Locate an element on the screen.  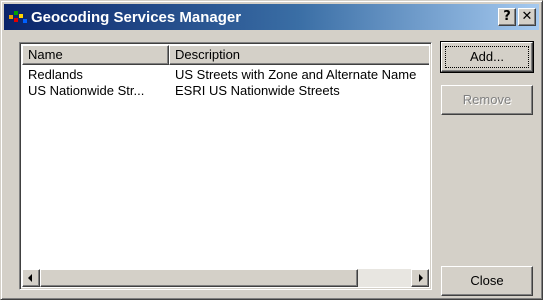
title-bar: Geocoding Services Manager ? ✕ is located at coordinates (271, 17).